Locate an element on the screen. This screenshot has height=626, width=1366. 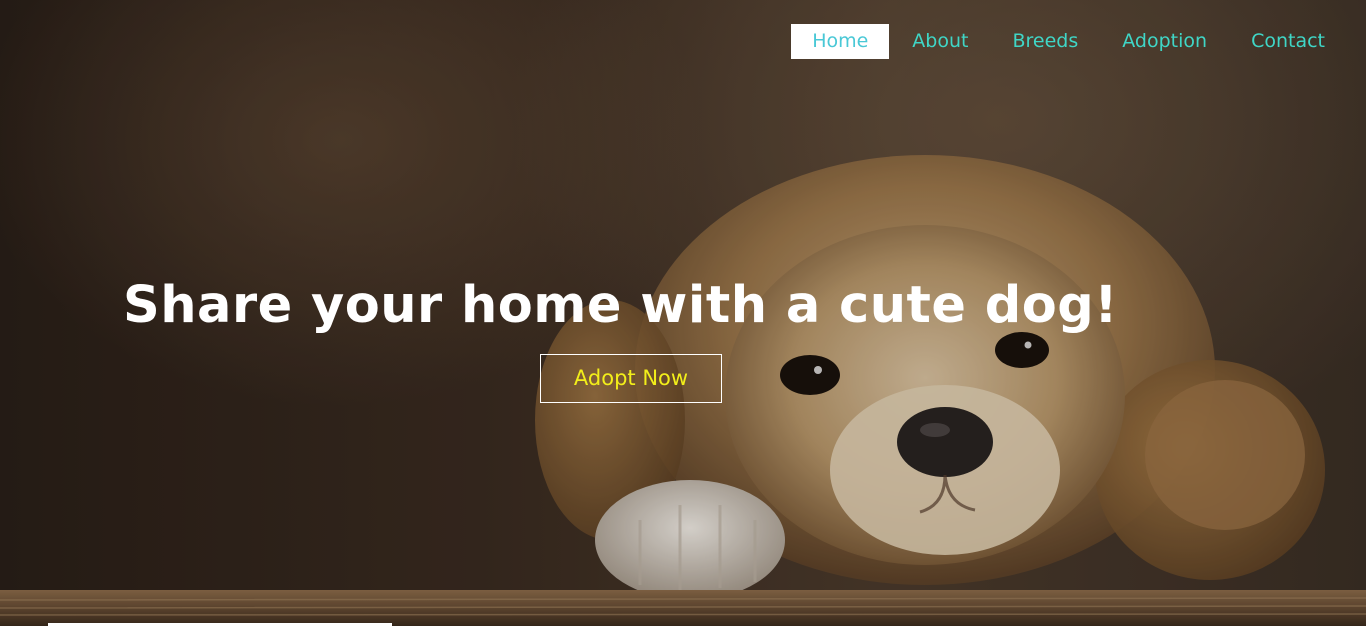
adopt-now-button: Adopt Now is located at coordinates (631, 378).